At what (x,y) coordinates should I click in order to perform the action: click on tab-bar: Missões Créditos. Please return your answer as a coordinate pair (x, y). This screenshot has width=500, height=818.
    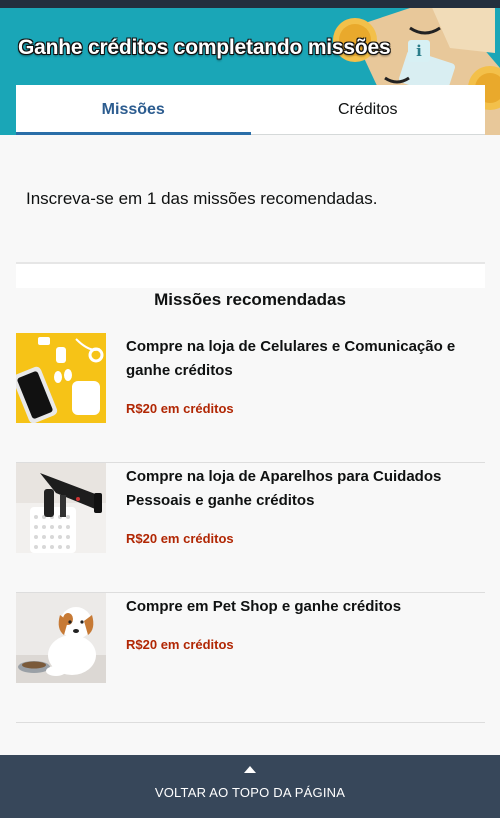
    Looking at the image, I should click on (250, 110).